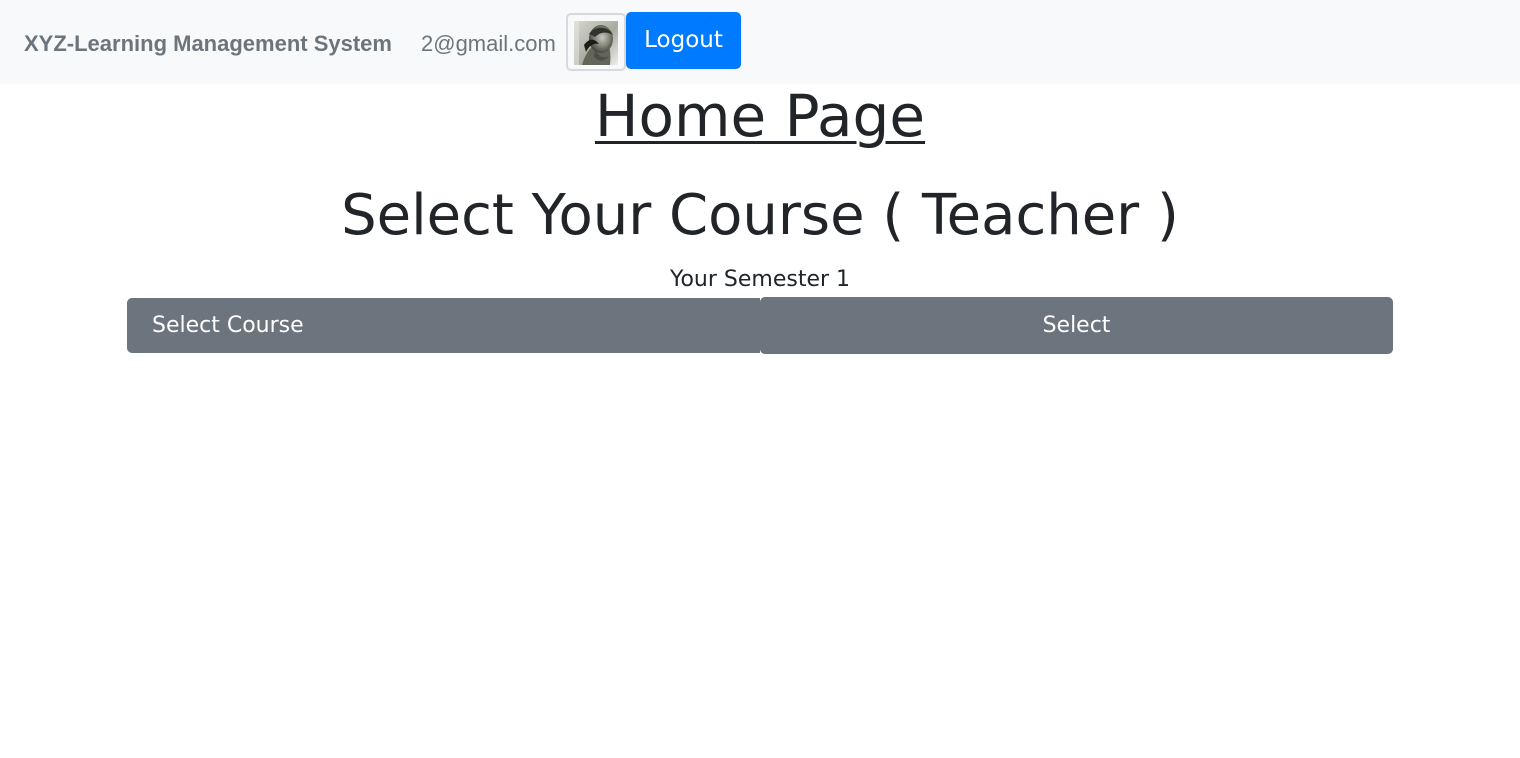 The image size is (1520, 758). I want to click on home-page-title-text: Home Page, so click(760, 116).